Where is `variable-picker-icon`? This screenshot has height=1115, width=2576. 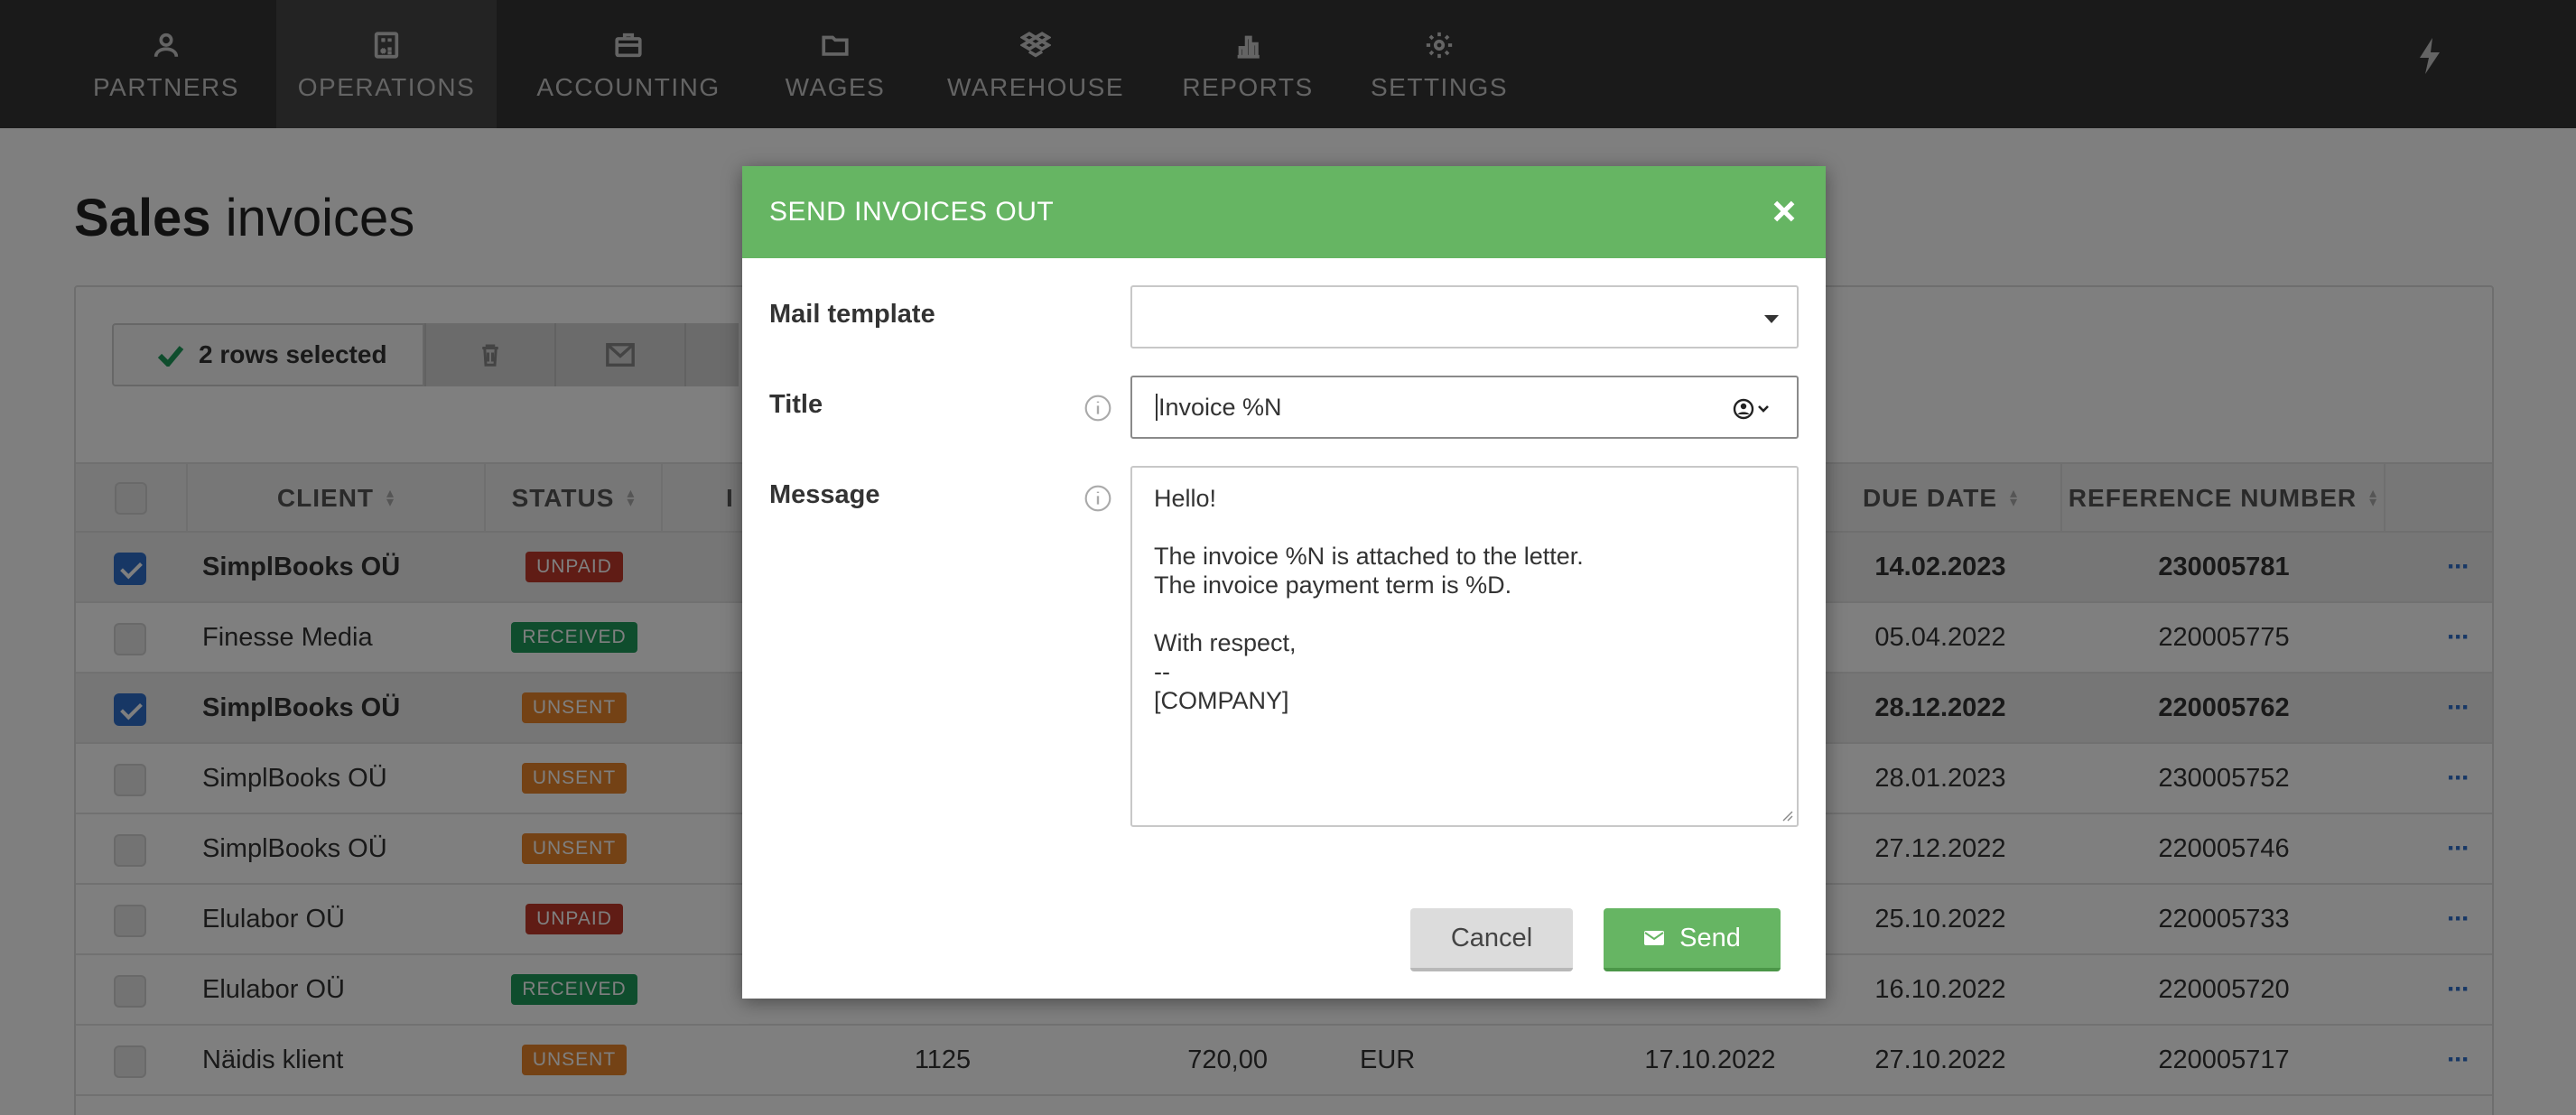 variable-picker-icon is located at coordinates (1752, 409).